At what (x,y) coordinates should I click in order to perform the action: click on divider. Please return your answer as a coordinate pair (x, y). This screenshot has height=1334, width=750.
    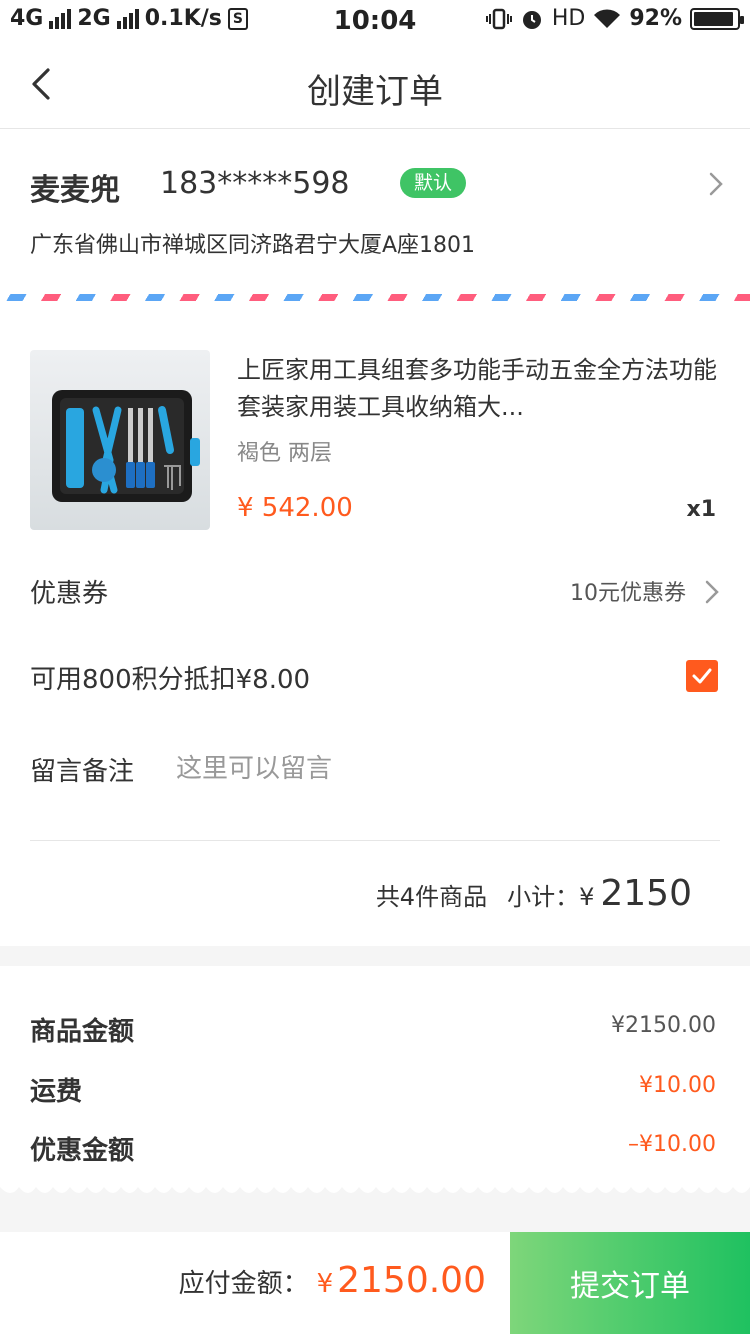
    Looking at the image, I should click on (375, 840).